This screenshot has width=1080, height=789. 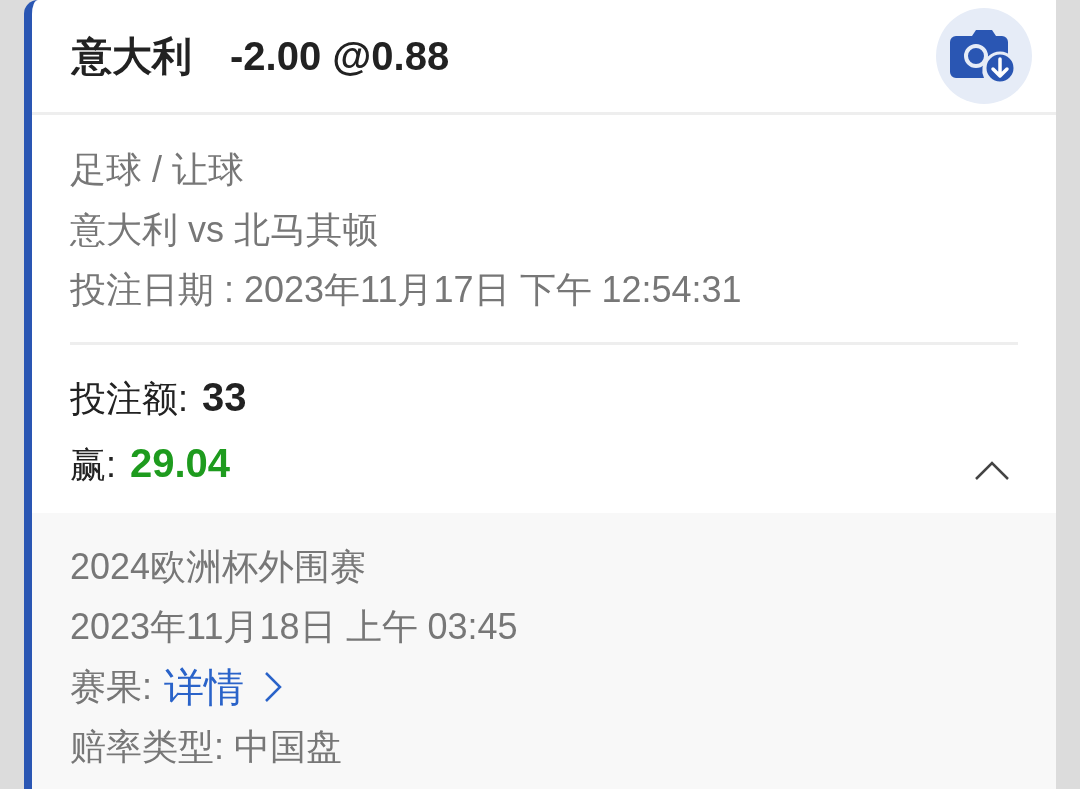 I want to click on odds-type-text: 赔率类型: 中国盘, so click(x=206, y=747).